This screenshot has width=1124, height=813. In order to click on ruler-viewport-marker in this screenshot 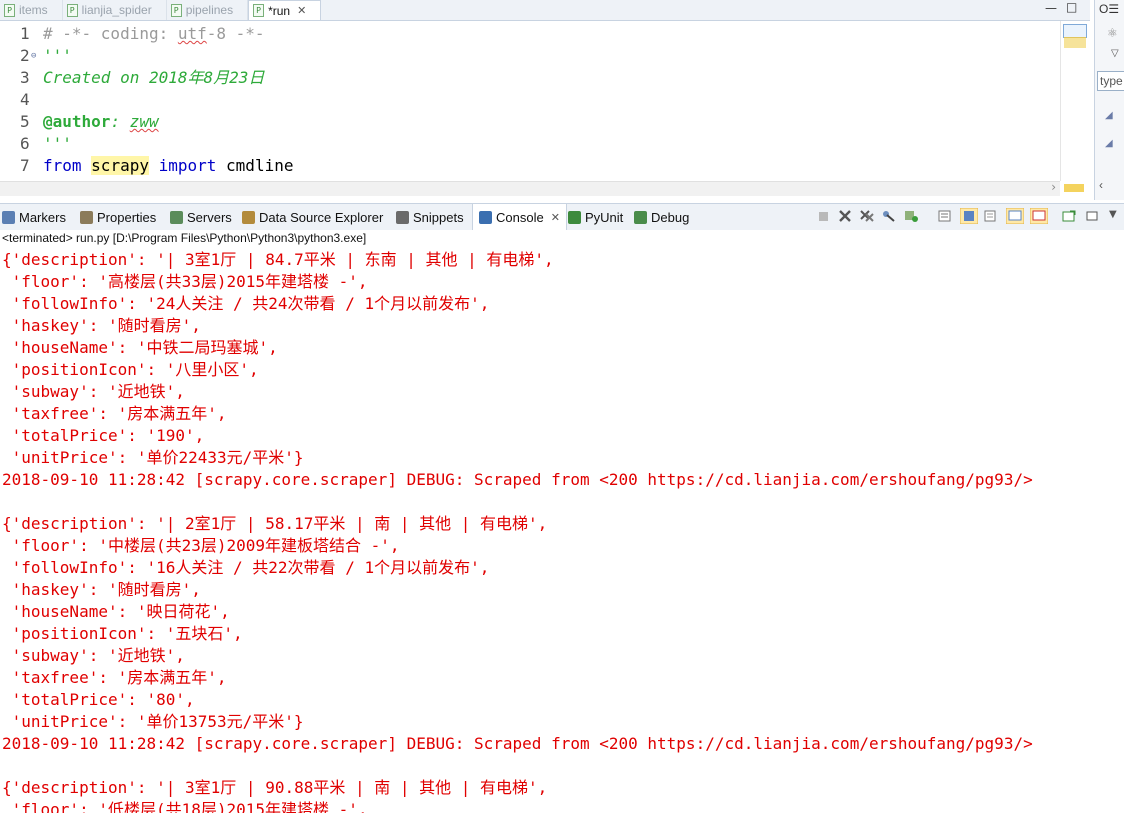, I will do `click(1075, 31)`.